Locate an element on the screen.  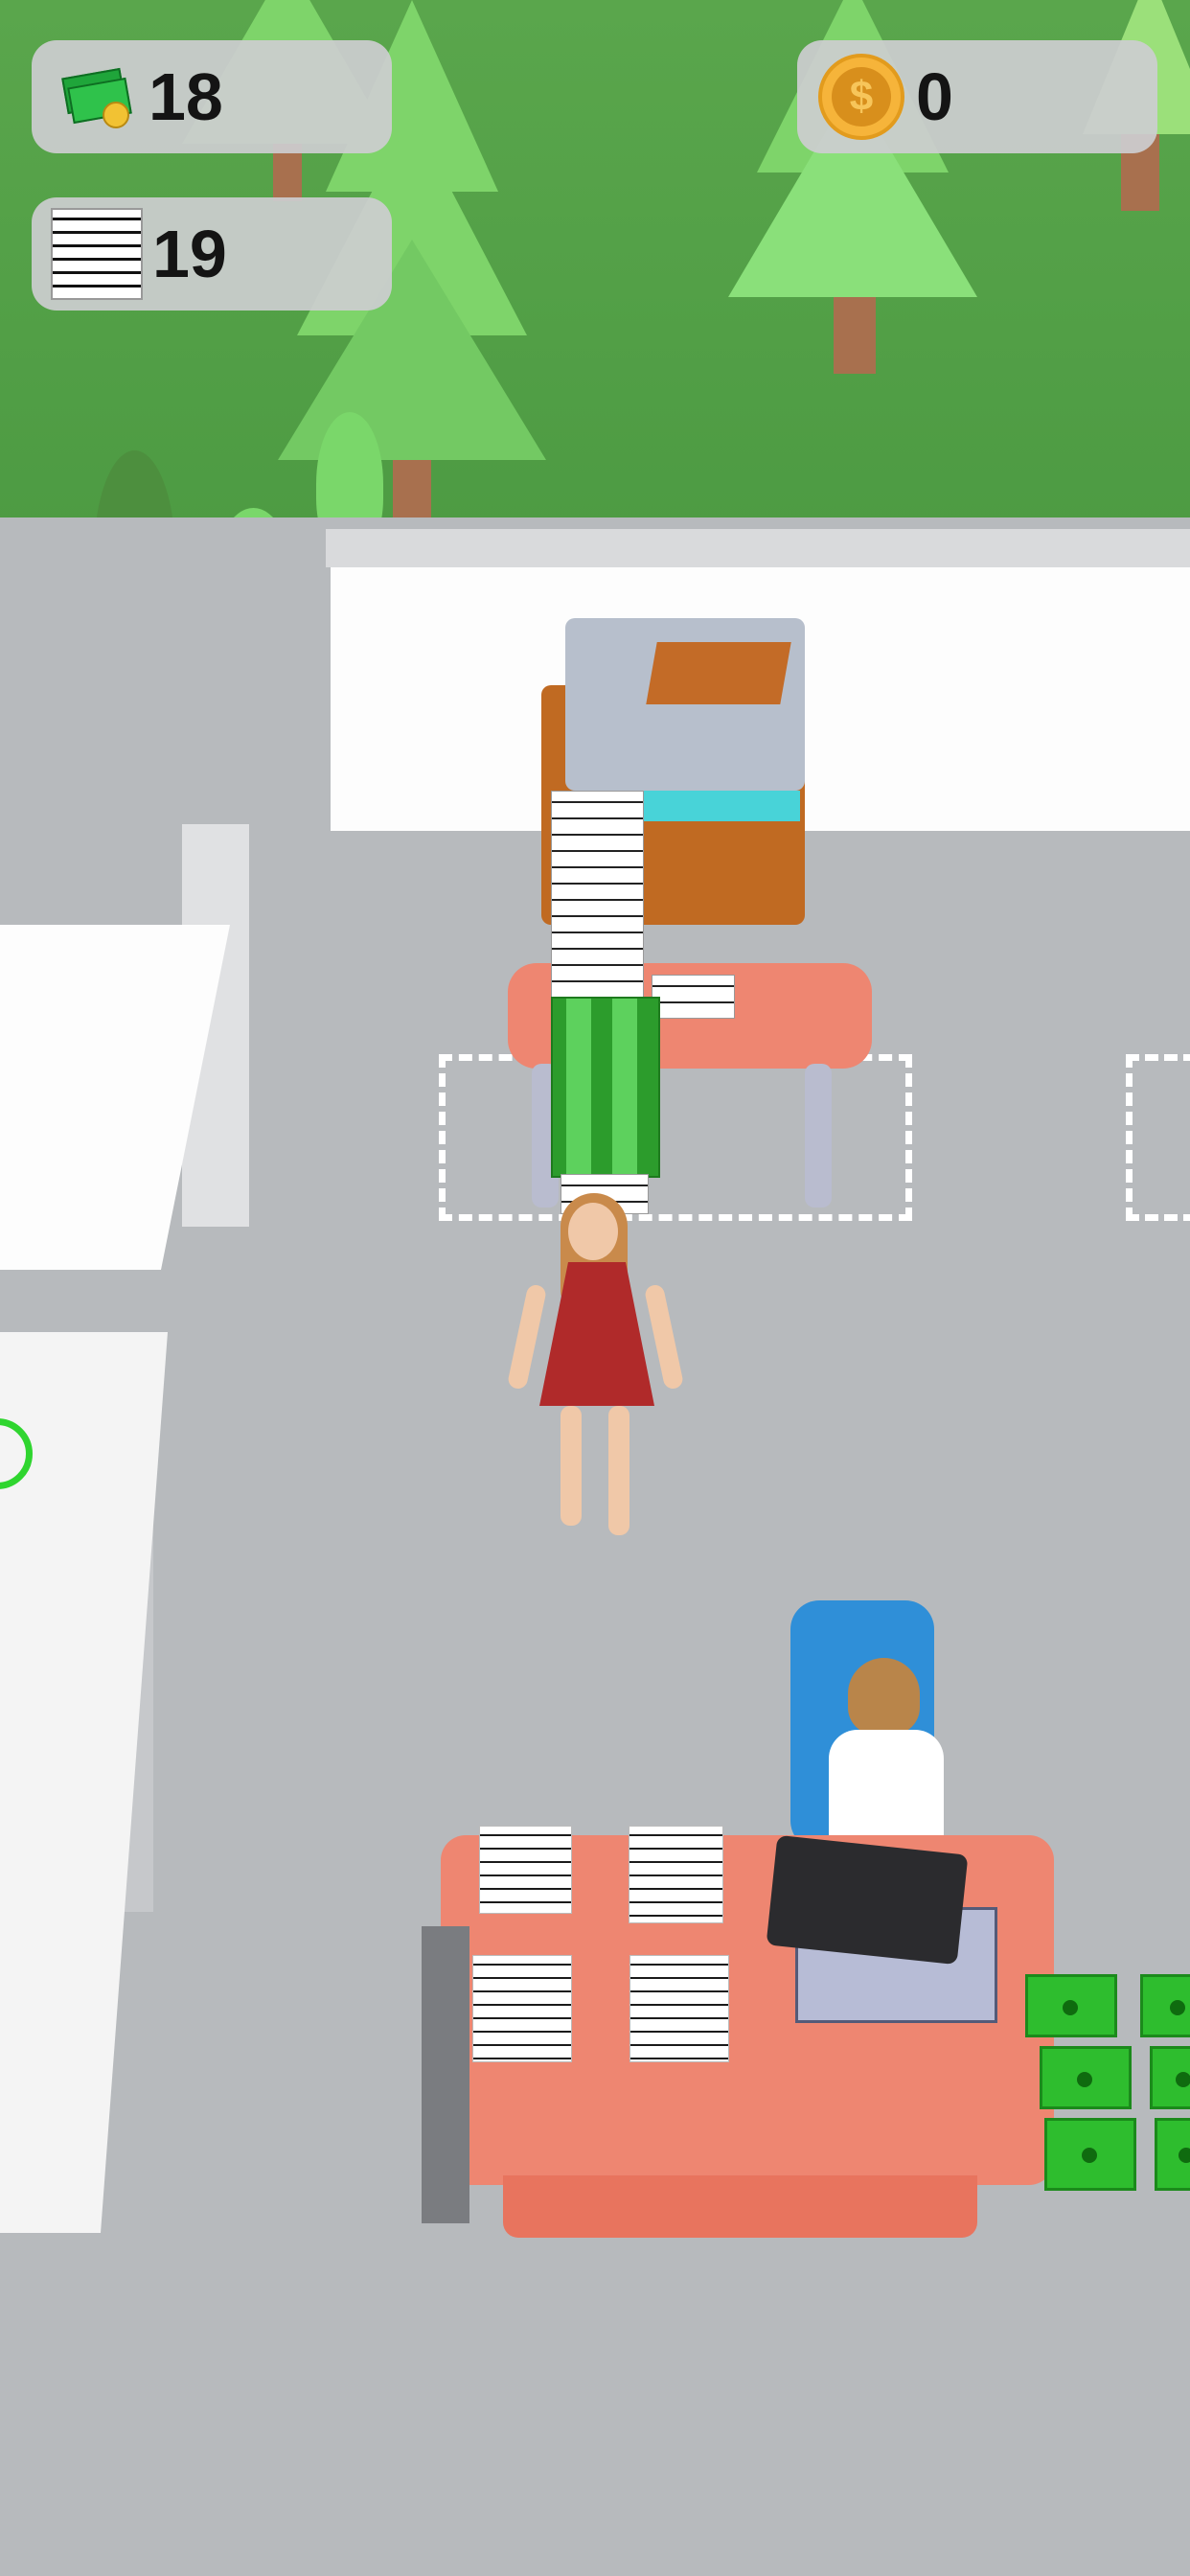
player-arm is located at coordinates (527, 1337).